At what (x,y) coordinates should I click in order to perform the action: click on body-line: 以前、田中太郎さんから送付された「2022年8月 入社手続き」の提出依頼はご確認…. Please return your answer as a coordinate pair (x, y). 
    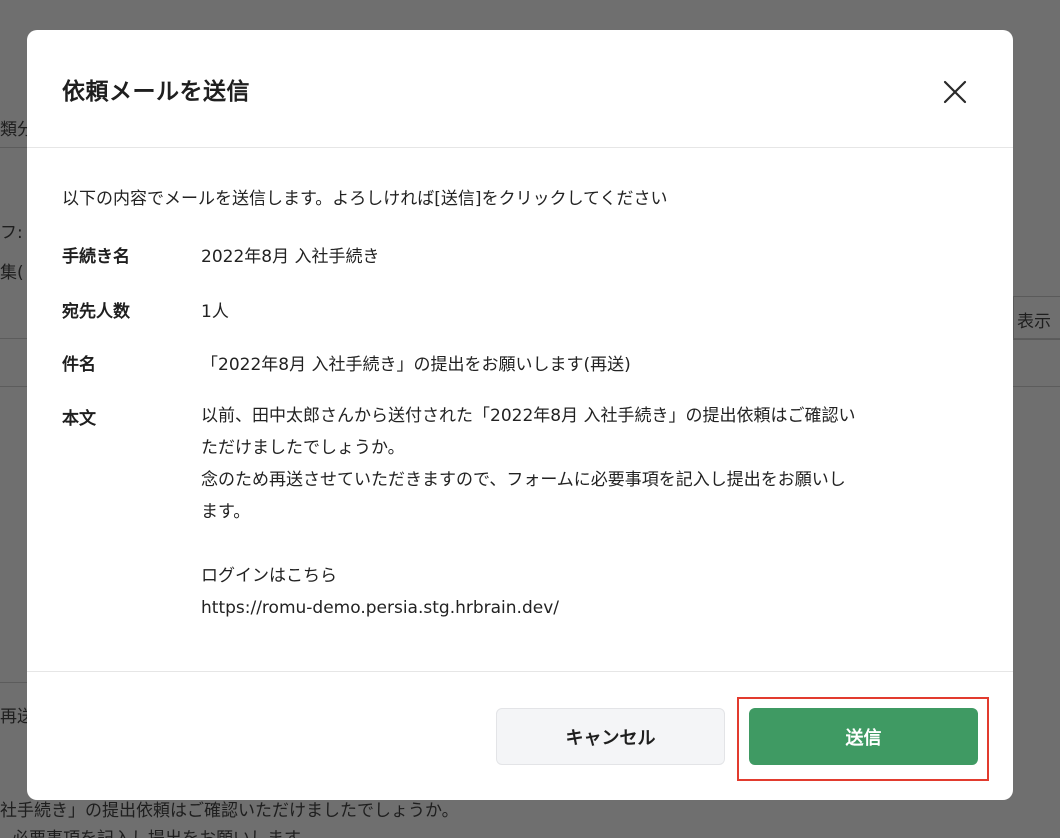
    Looking at the image, I should click on (528, 416).